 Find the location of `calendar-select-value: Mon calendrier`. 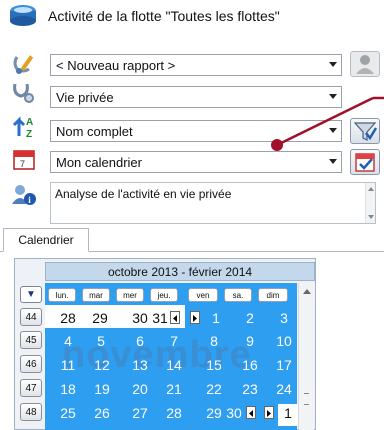

calendar-select-value: Mon calendrier is located at coordinates (99, 162).